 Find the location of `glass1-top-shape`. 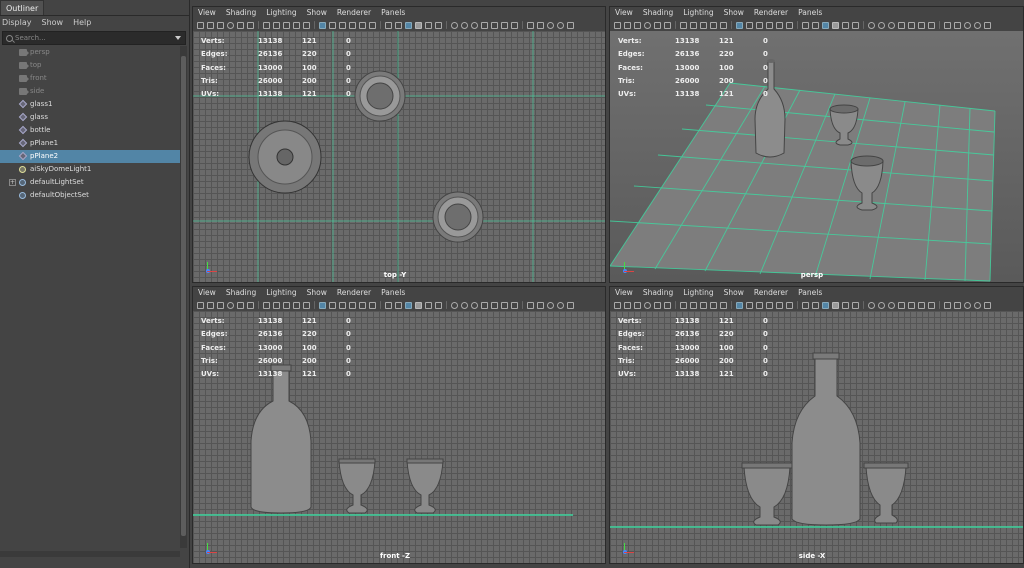

glass1-top-shape is located at coordinates (458, 217).